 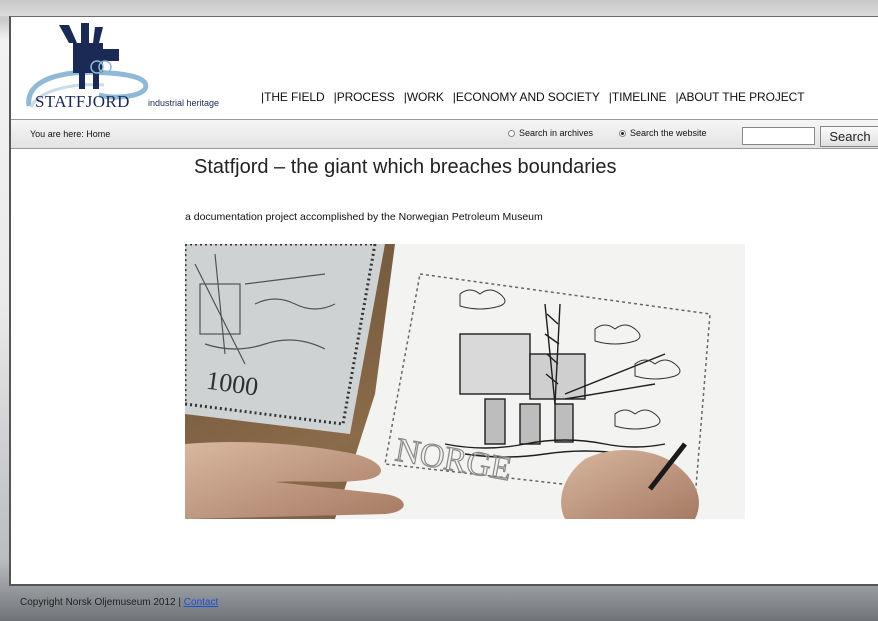 What do you see at coordinates (134, 67) in the screenshot?
I see `statfjord-logo: STATFJORD industrial heritage` at bounding box center [134, 67].